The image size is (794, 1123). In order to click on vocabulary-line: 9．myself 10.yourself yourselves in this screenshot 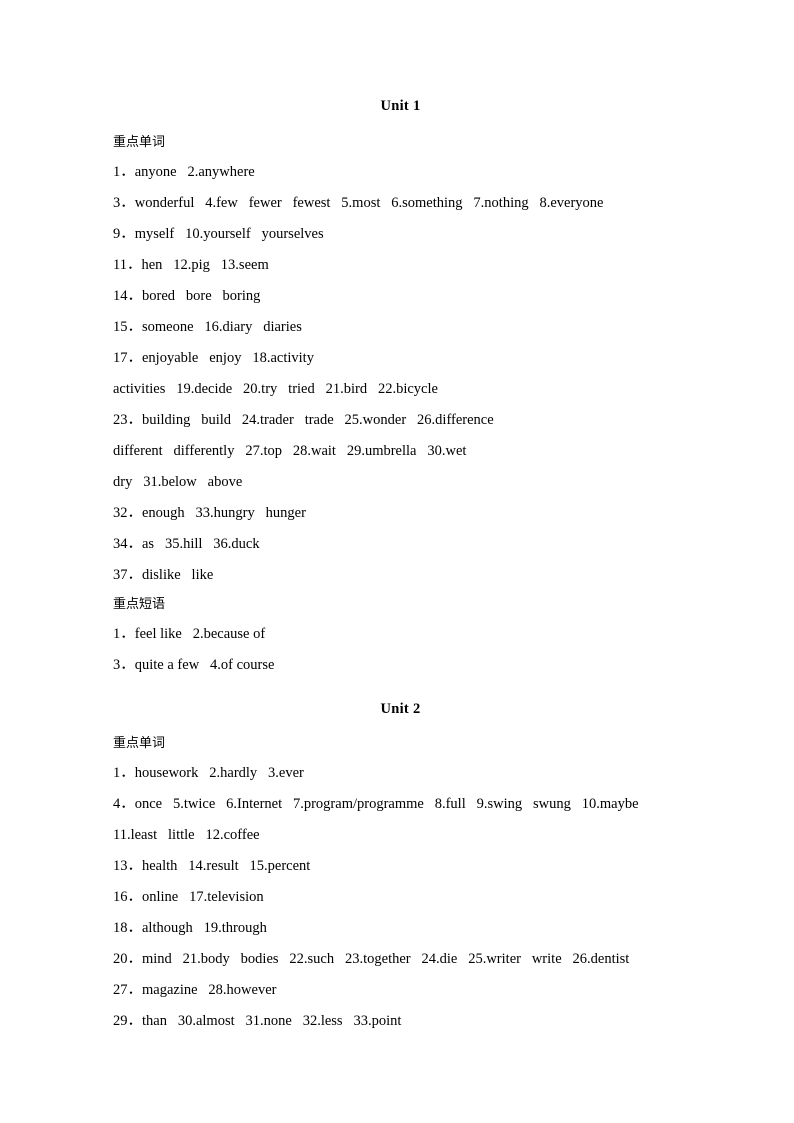, I will do `click(218, 234)`.